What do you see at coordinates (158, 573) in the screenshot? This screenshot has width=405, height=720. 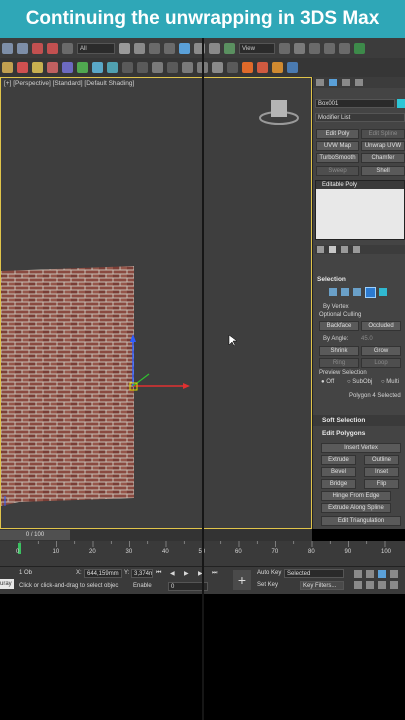 I see `go-to-start-icon: ⏮` at bounding box center [158, 573].